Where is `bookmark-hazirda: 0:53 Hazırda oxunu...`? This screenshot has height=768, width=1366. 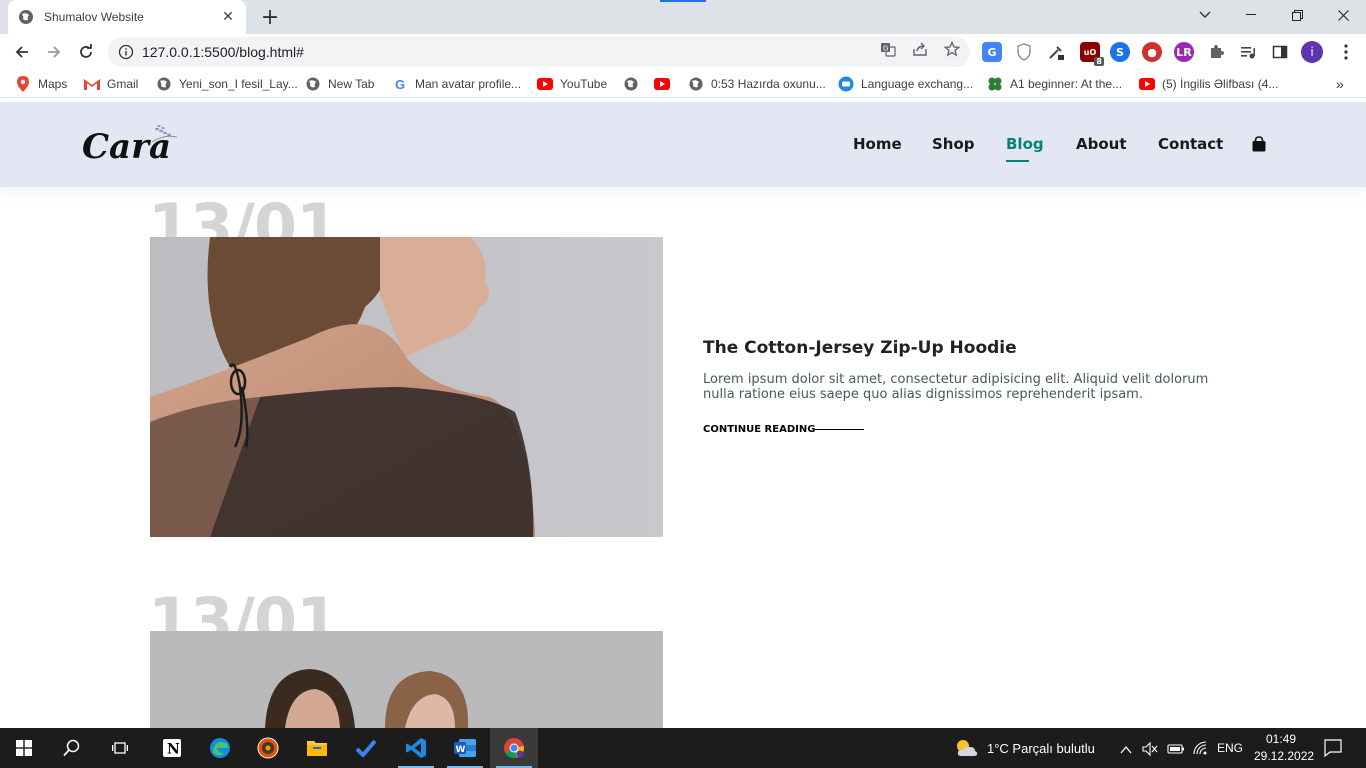
bookmark-hazirda: 0:53 Hazırda oxunu... is located at coordinates (757, 84).